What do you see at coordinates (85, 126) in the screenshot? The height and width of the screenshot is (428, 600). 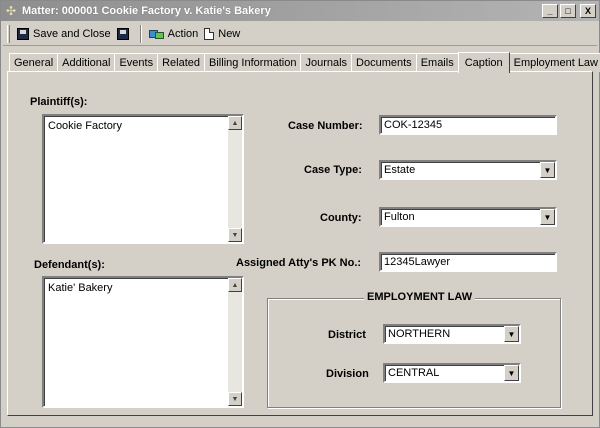 I see `list-item: Cookie Factory` at bounding box center [85, 126].